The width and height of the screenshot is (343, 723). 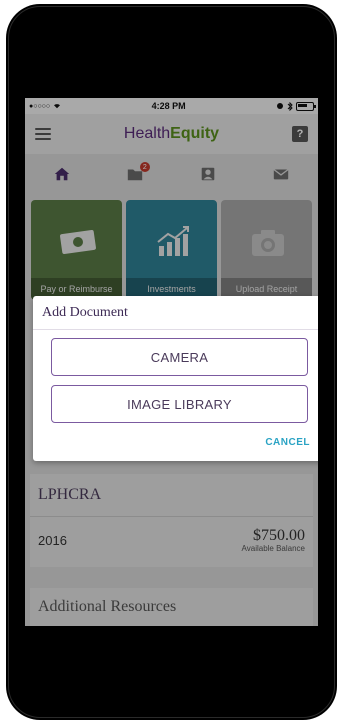 I want to click on dialog-title: Add Document, so click(x=175, y=313).